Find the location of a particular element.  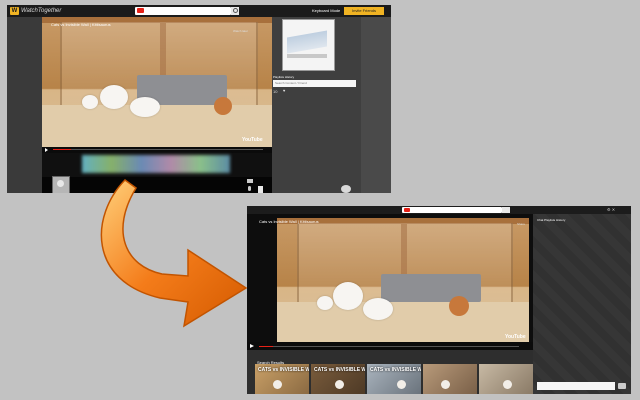

blurred-thumbnails is located at coordinates (156, 164).